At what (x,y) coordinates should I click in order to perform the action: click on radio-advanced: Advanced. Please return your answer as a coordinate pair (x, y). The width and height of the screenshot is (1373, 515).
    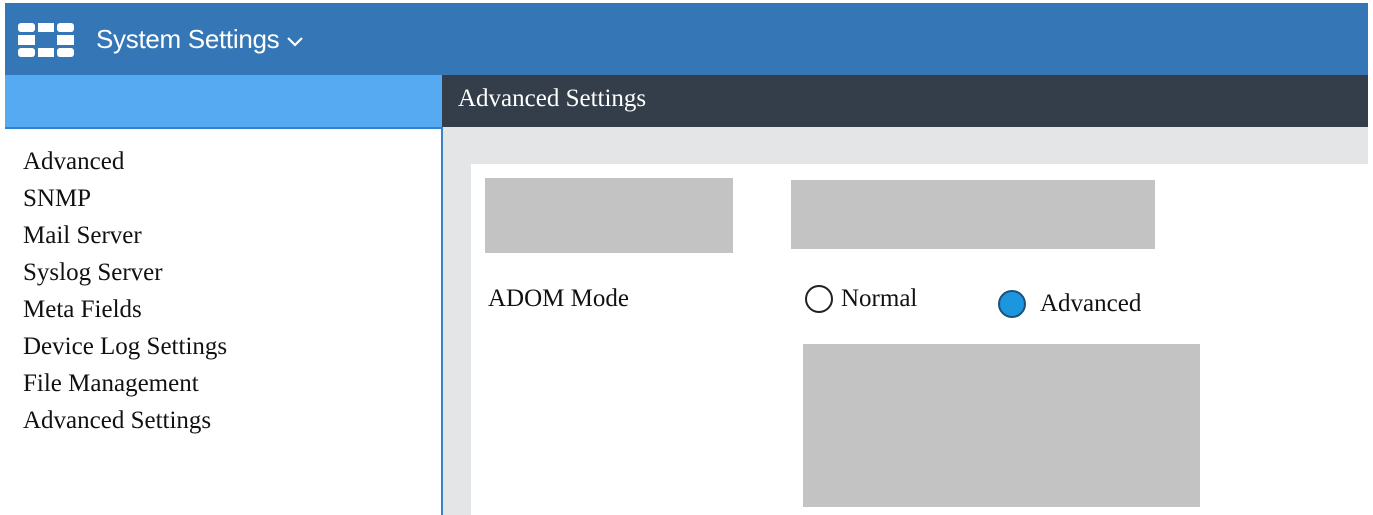
    Looking at the image, I should click on (1069, 304).